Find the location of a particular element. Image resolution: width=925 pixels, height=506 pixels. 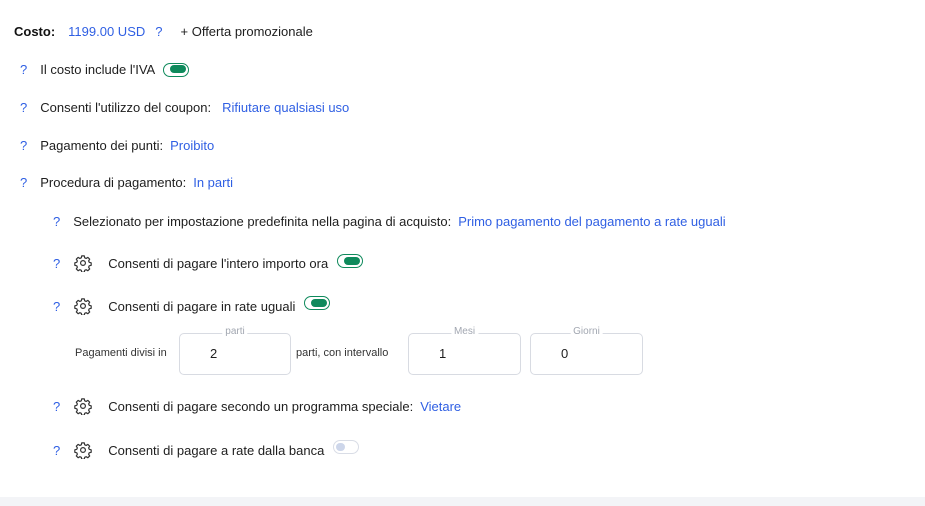

equal-installments-toggle is located at coordinates (317, 303).